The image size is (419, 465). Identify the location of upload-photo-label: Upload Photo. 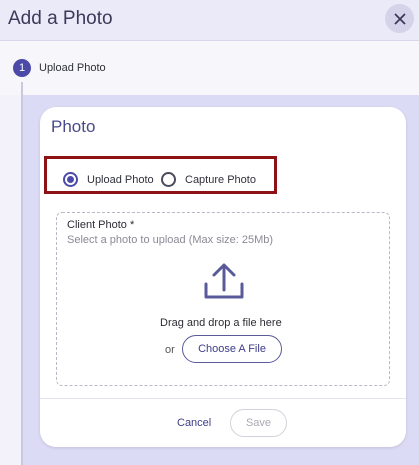
(120, 180).